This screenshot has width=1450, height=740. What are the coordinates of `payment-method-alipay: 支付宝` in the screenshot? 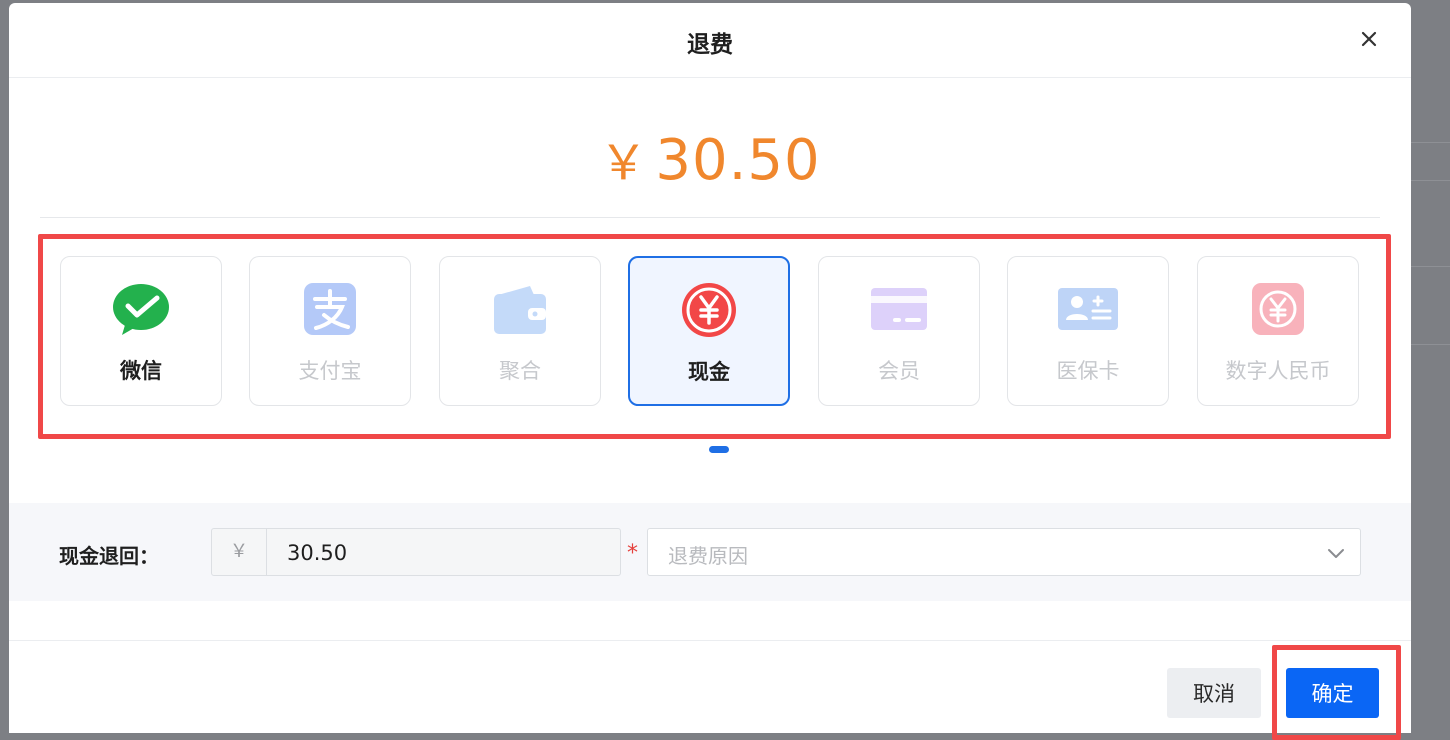 It's located at (330, 331).